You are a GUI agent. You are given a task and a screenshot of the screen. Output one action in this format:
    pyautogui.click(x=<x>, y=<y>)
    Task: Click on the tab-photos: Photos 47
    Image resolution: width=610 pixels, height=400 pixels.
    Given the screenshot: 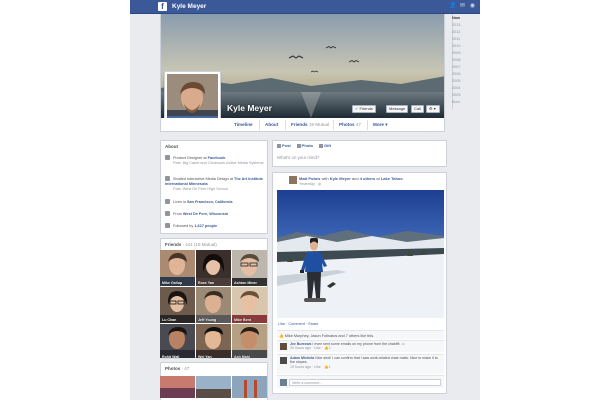 What is the action you would take?
    pyautogui.click(x=350, y=124)
    